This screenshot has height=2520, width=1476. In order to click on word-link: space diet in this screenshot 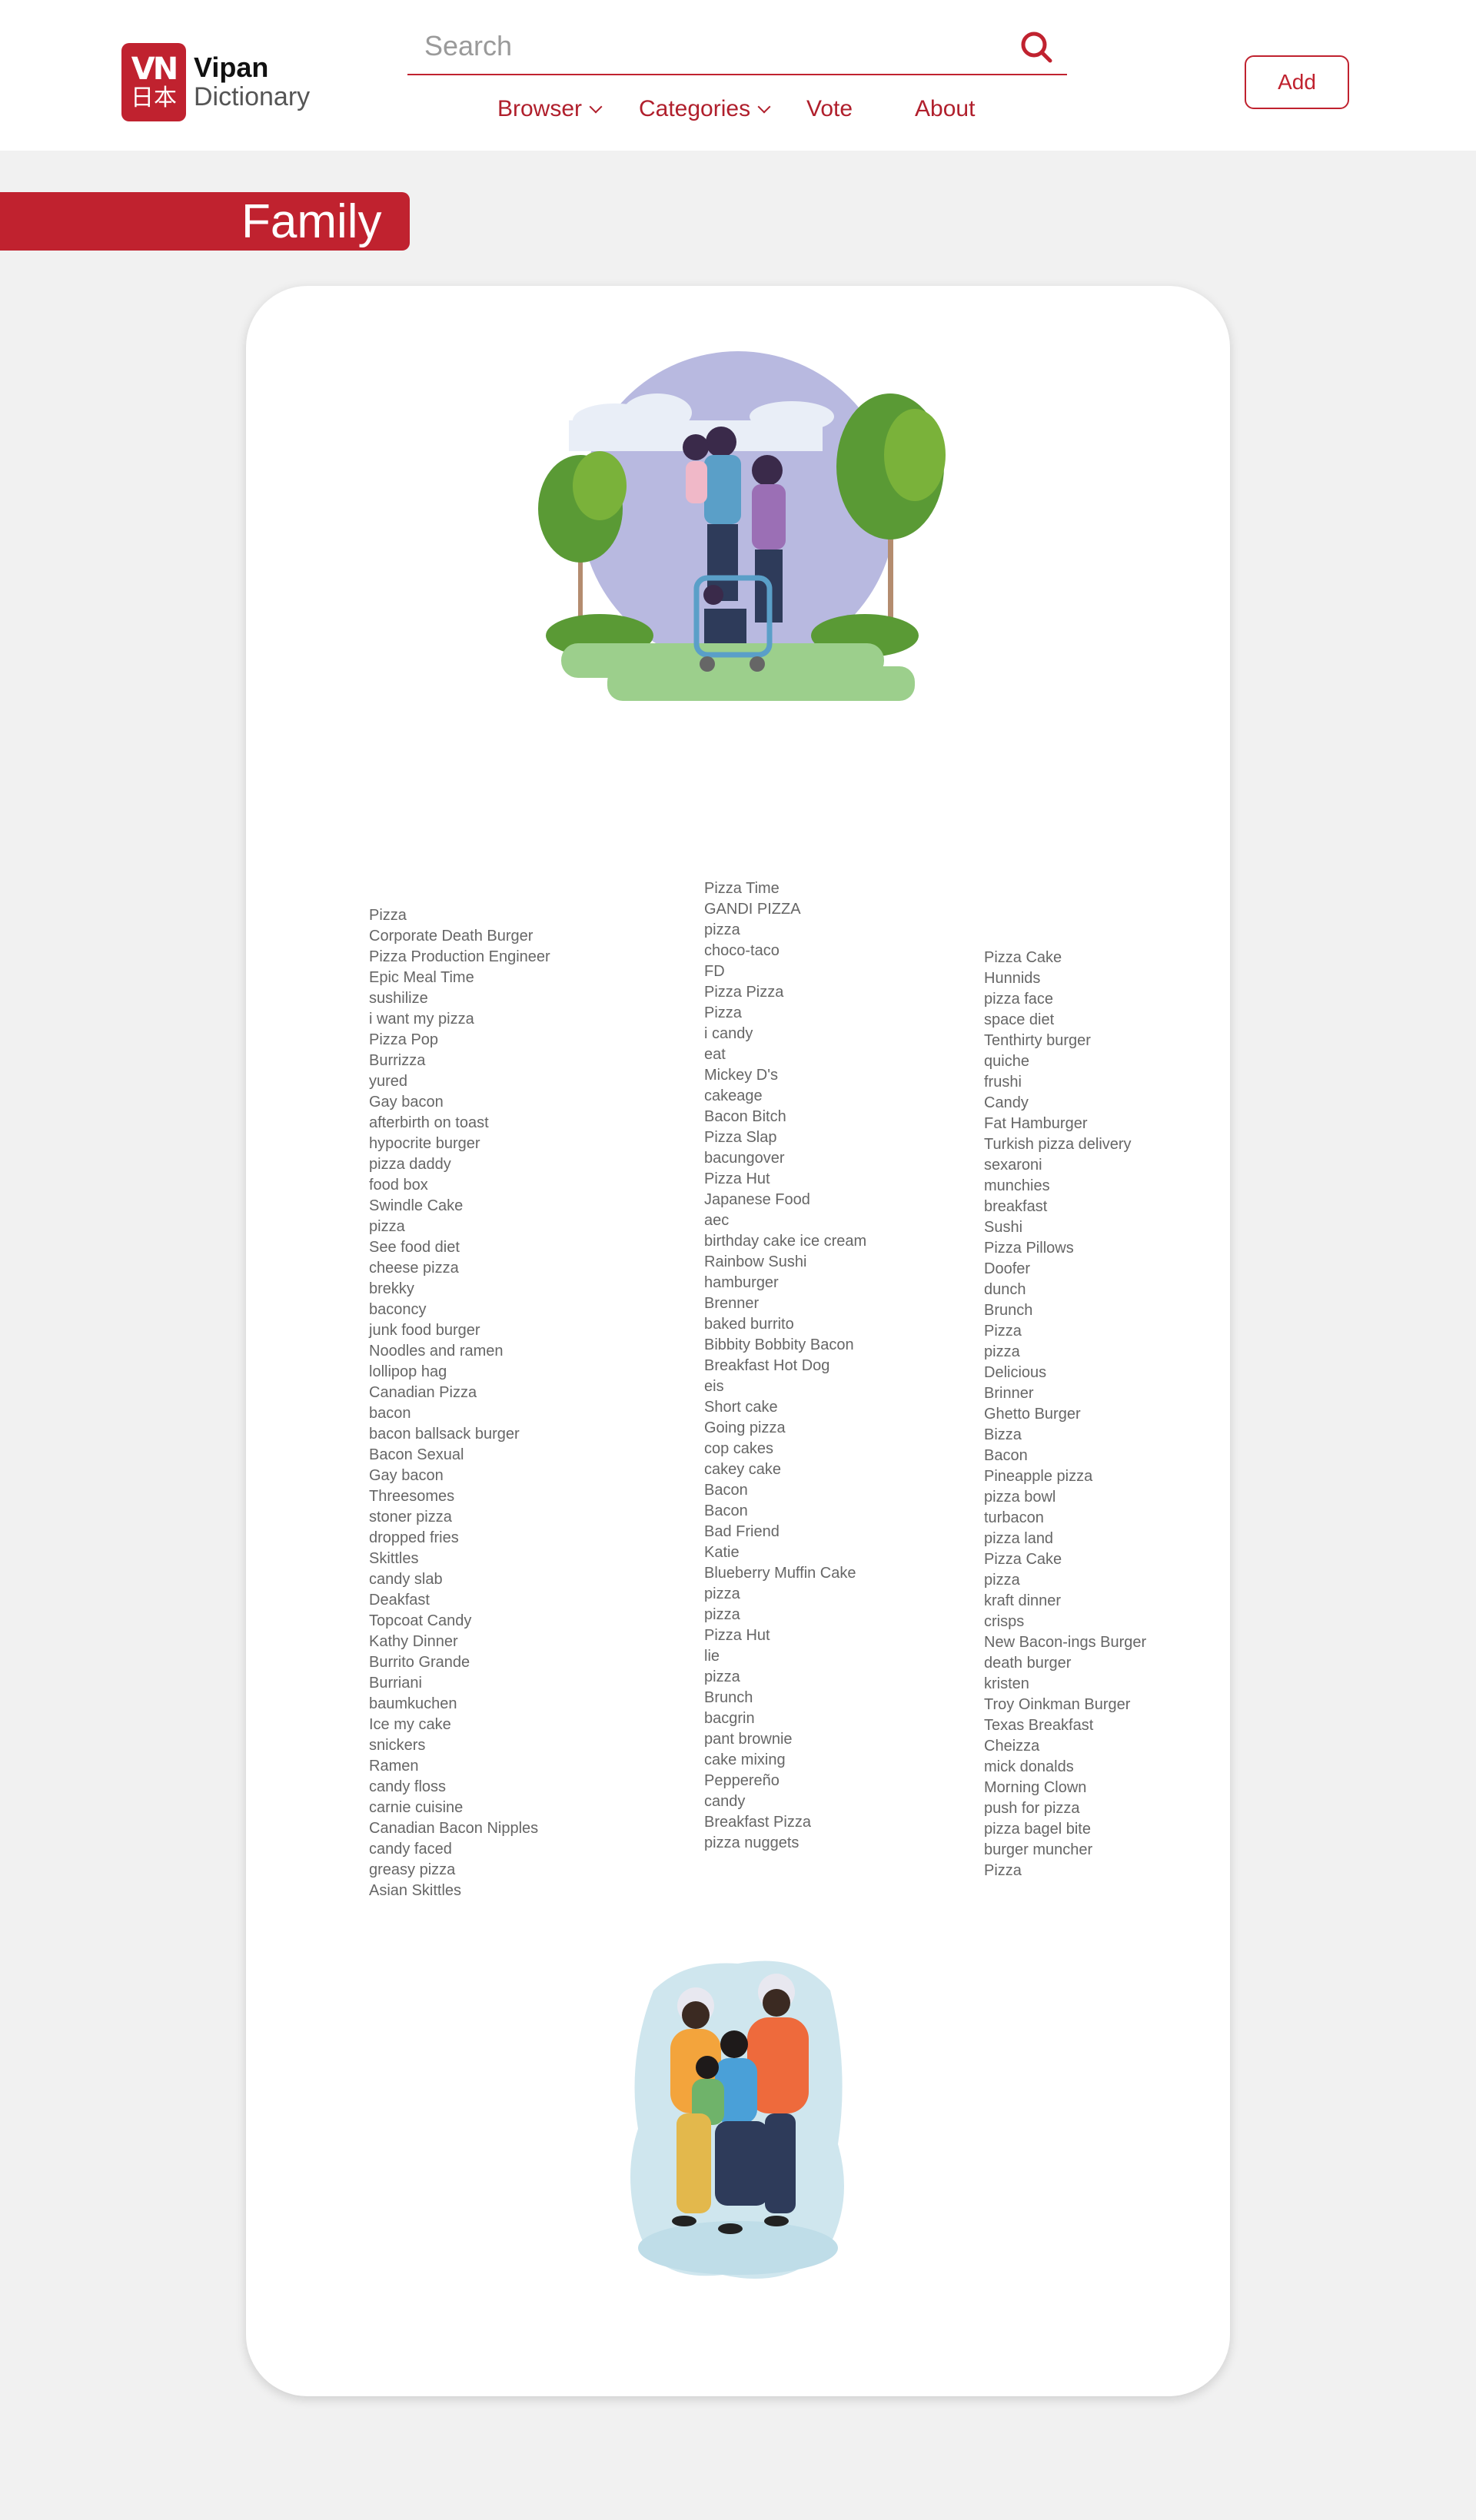, I will do `click(1065, 1021)`.